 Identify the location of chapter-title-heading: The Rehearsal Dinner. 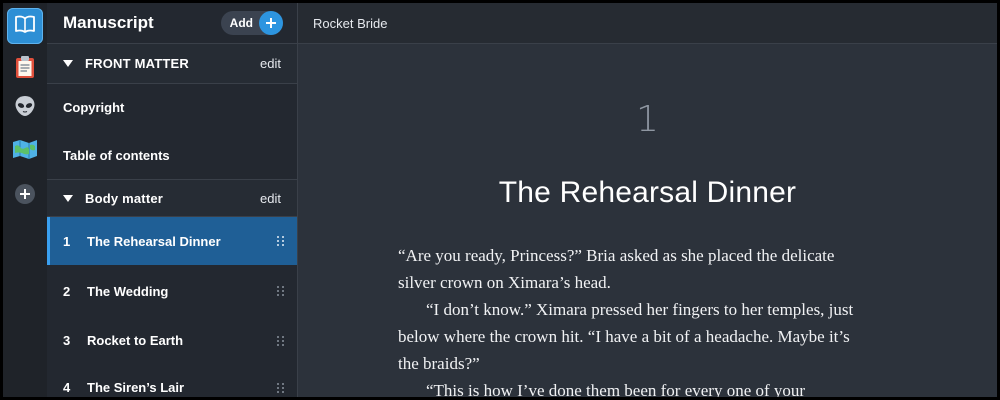
(647, 192).